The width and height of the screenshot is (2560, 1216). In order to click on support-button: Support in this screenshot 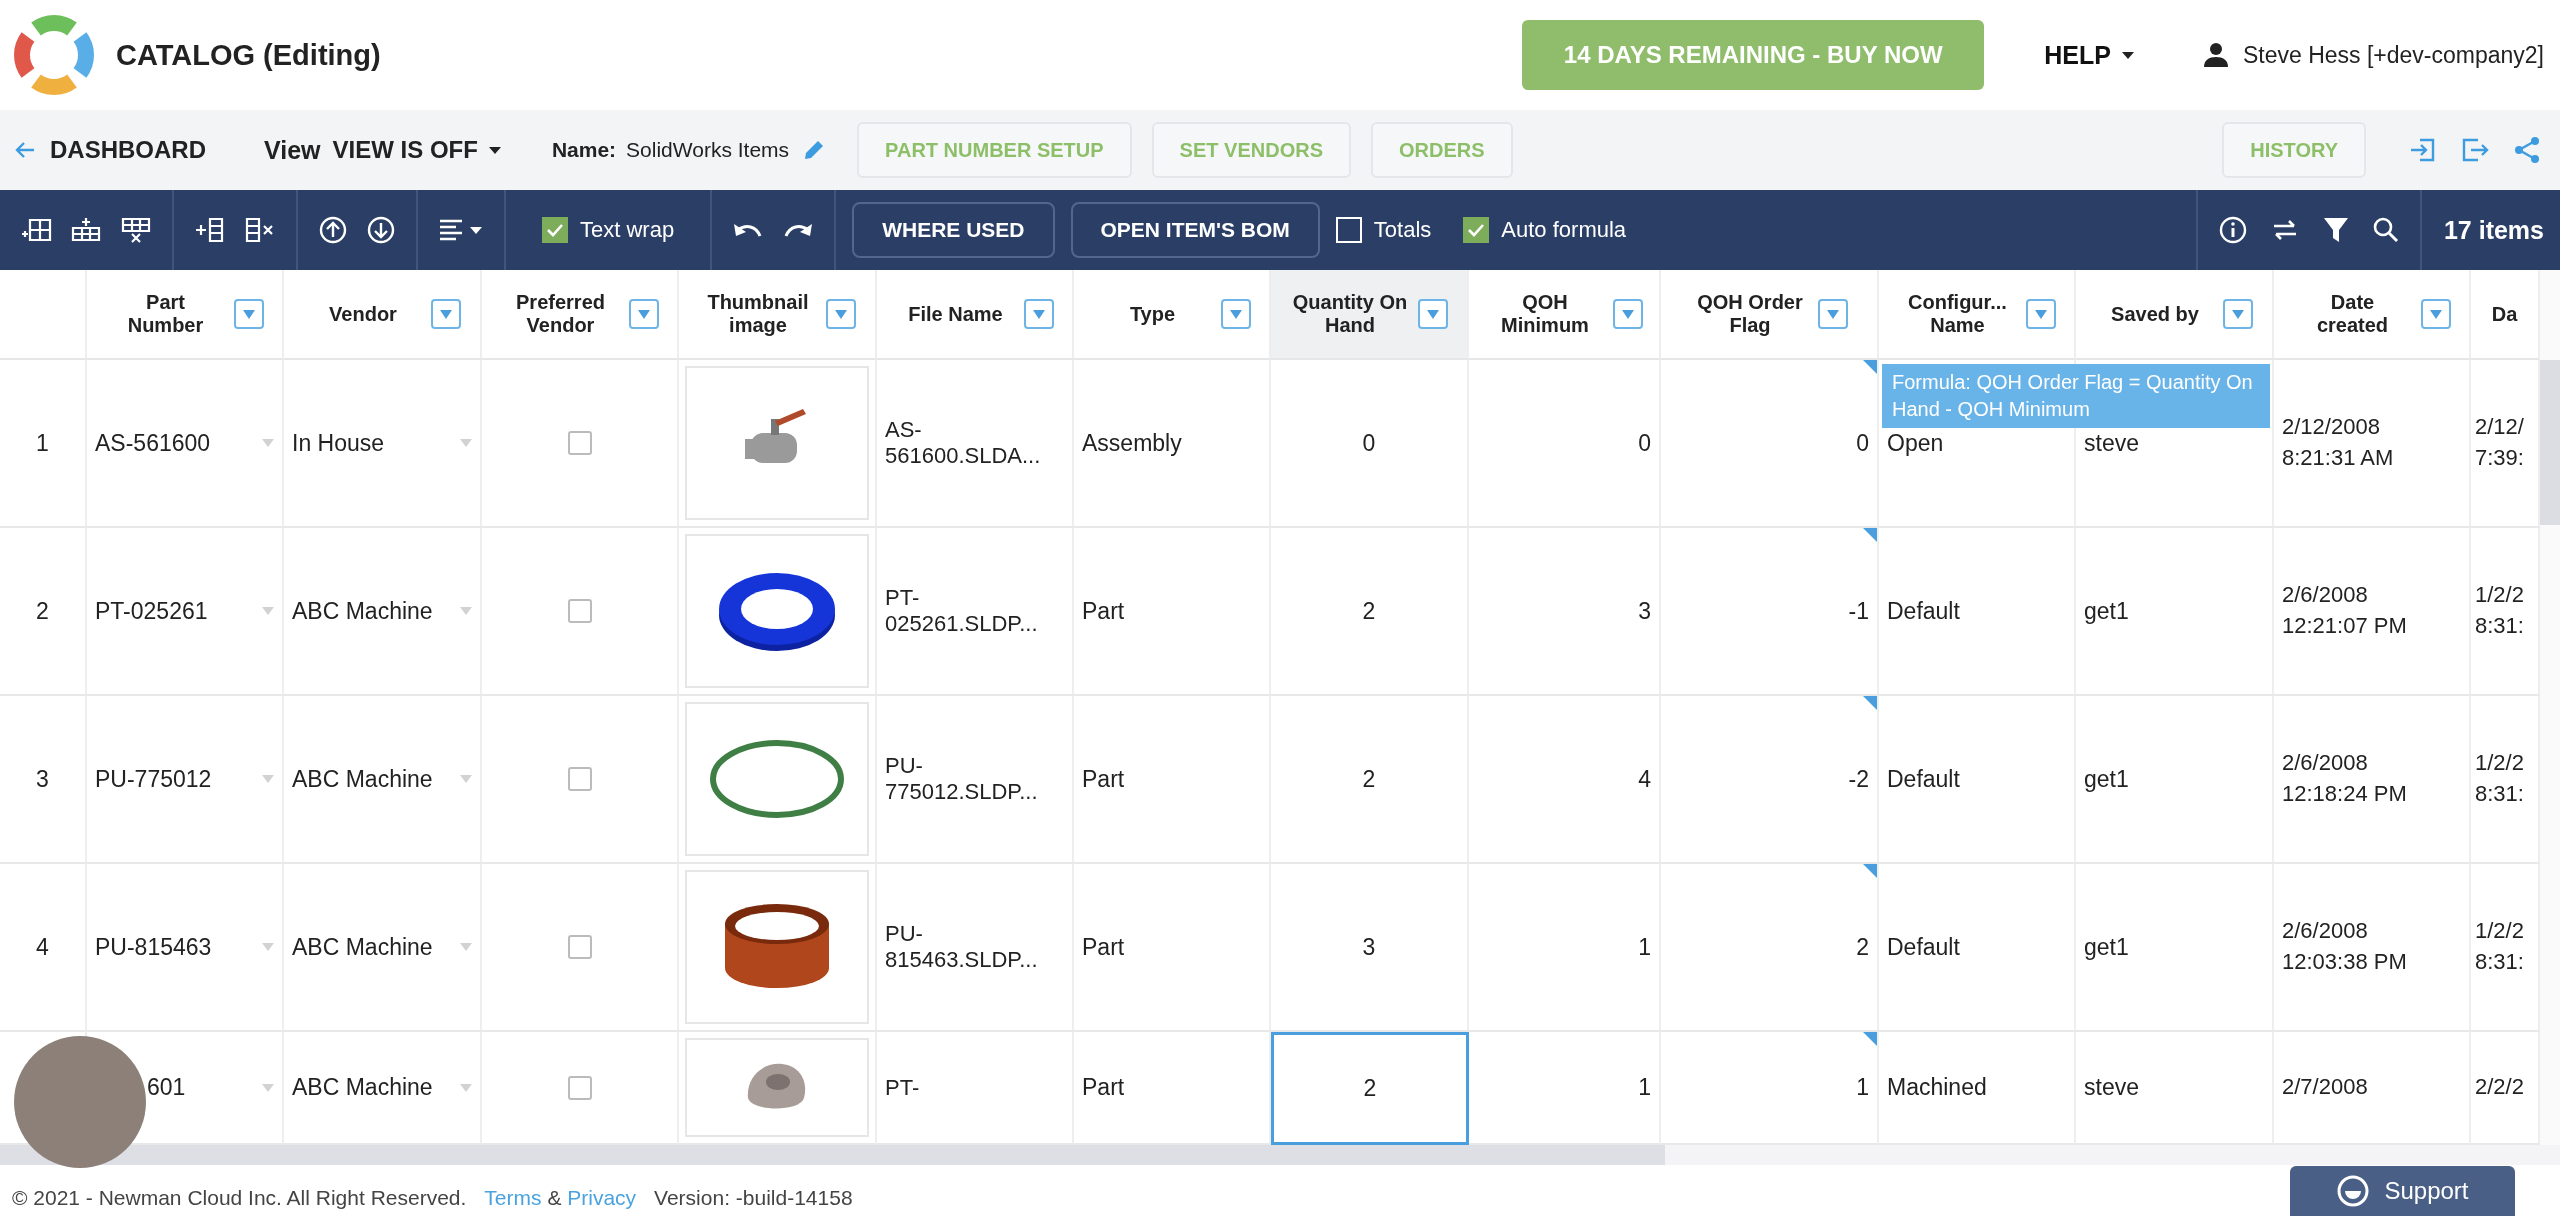, I will do `click(2402, 1191)`.